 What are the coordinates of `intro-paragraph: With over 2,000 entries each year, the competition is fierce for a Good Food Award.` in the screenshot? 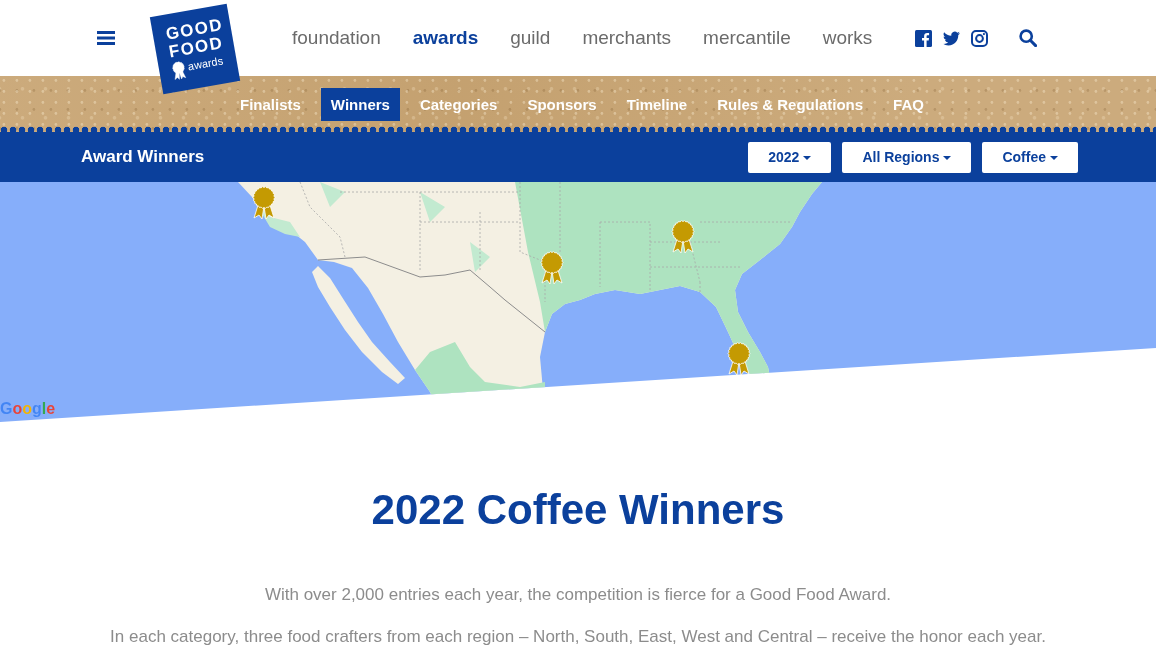 It's located at (578, 595).